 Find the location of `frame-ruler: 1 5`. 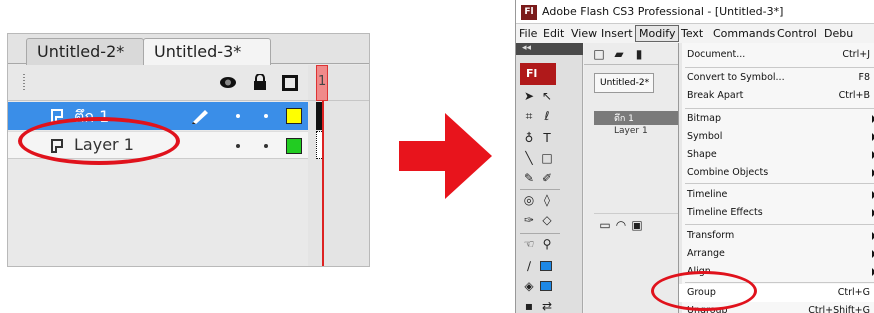

frame-ruler: 1 5 is located at coordinates (338, 83).